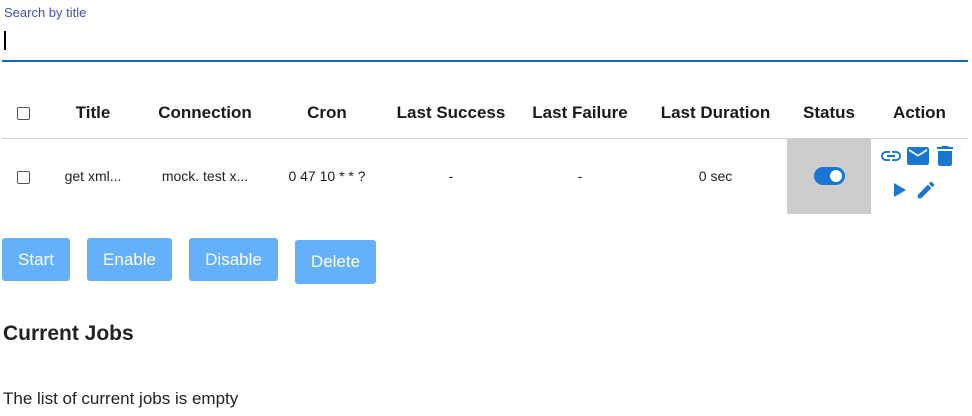 The width and height of the screenshot is (972, 416). What do you see at coordinates (715, 176) in the screenshot?
I see `cell-last-duration: 0 sec` at bounding box center [715, 176].